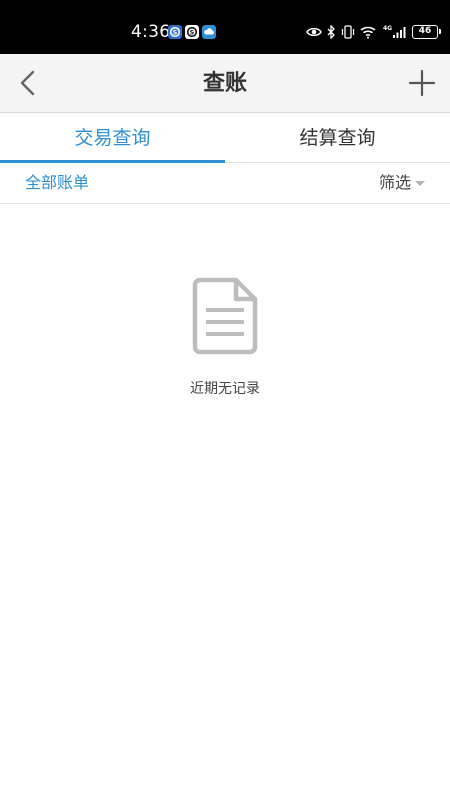 The image size is (450, 800). I want to click on filter-row: 全部账单 筛选, so click(225, 183).